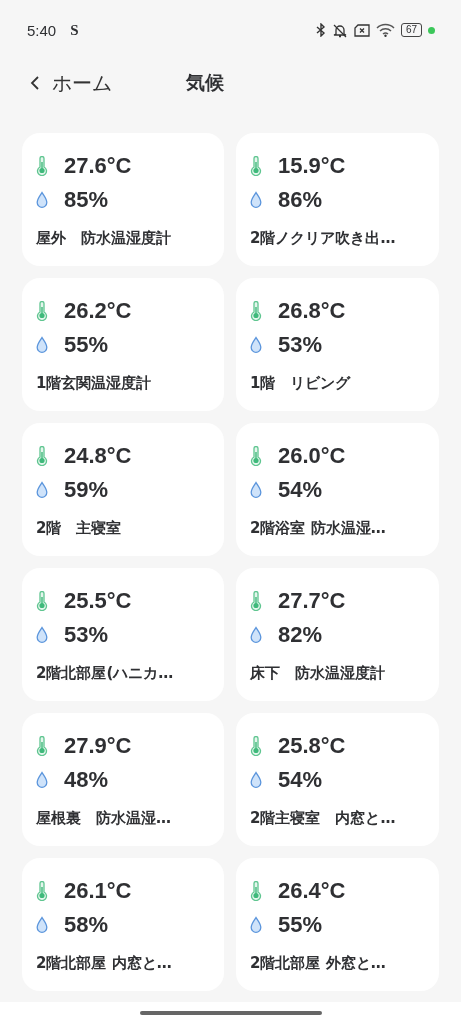 The height and width of the screenshot is (1024, 461). I want to click on temperature-value: 26.0°C, so click(312, 456).